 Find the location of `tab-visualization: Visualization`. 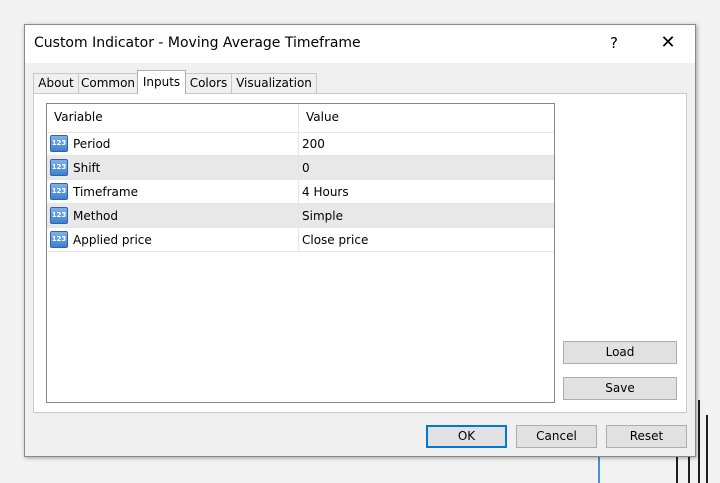

tab-visualization: Visualization is located at coordinates (274, 83).